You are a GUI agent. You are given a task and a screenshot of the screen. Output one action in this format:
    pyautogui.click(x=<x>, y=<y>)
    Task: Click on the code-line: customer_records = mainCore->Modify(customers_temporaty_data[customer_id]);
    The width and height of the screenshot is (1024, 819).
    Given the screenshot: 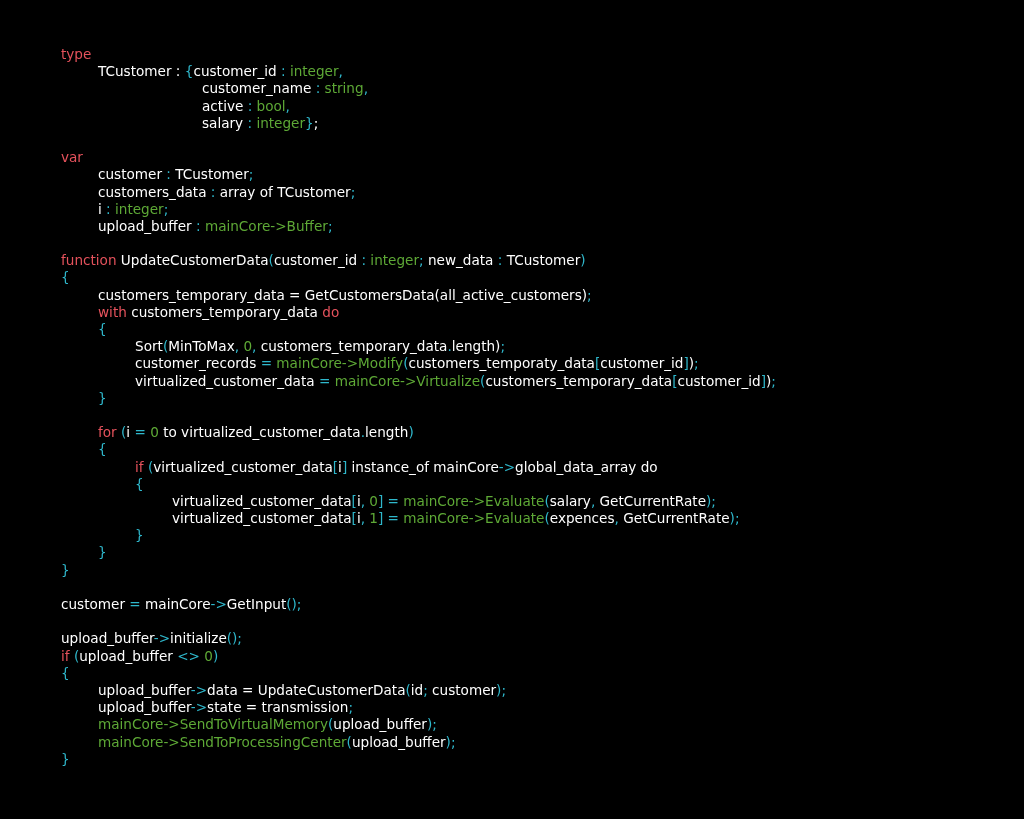 What is the action you would take?
    pyautogui.click(x=417, y=364)
    